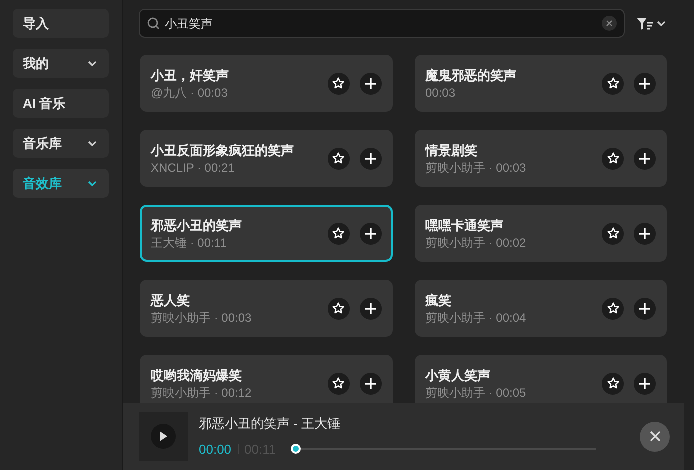  What do you see at coordinates (42, 143) in the screenshot?
I see `sidebar-label: 音乐库` at bounding box center [42, 143].